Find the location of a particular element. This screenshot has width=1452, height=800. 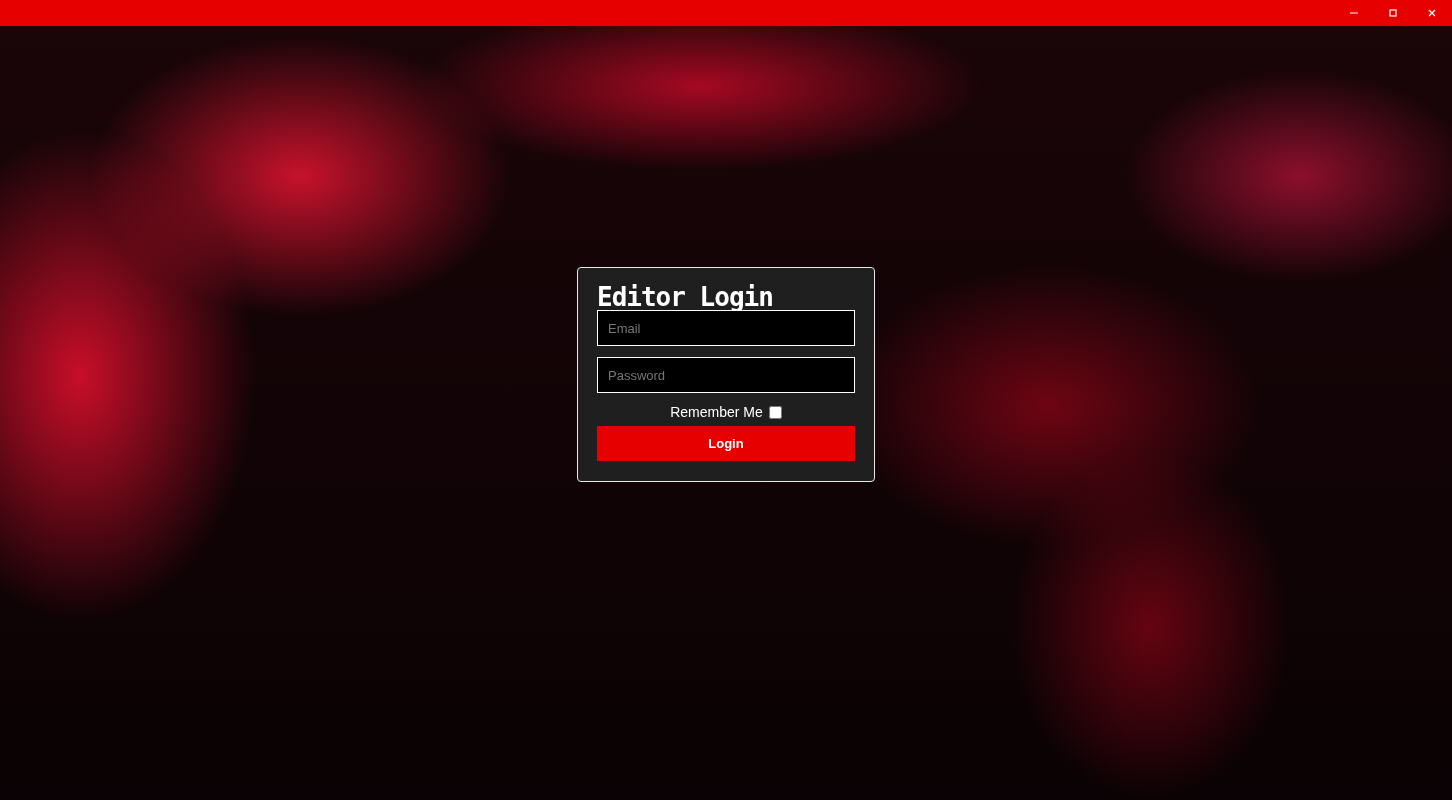

remember-me-checkbox is located at coordinates (775, 412).